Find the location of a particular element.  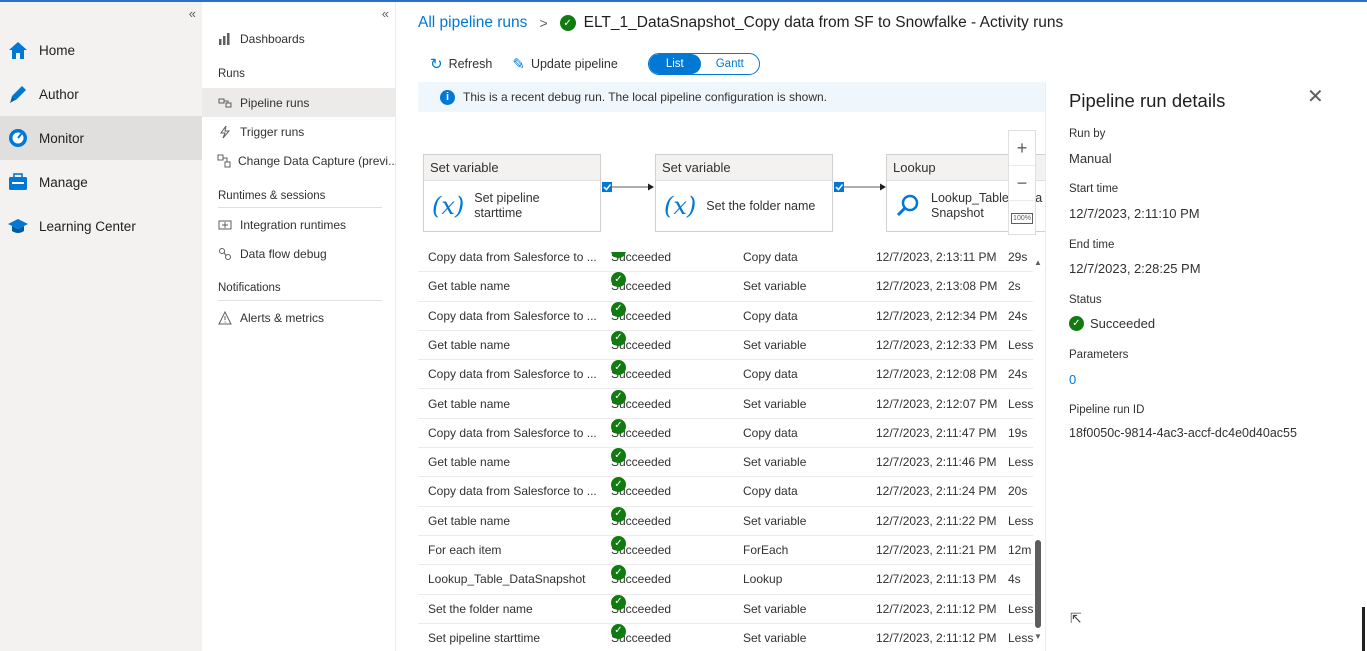

all-pipeline-runs-link: All pipeline runs is located at coordinates (472, 23).